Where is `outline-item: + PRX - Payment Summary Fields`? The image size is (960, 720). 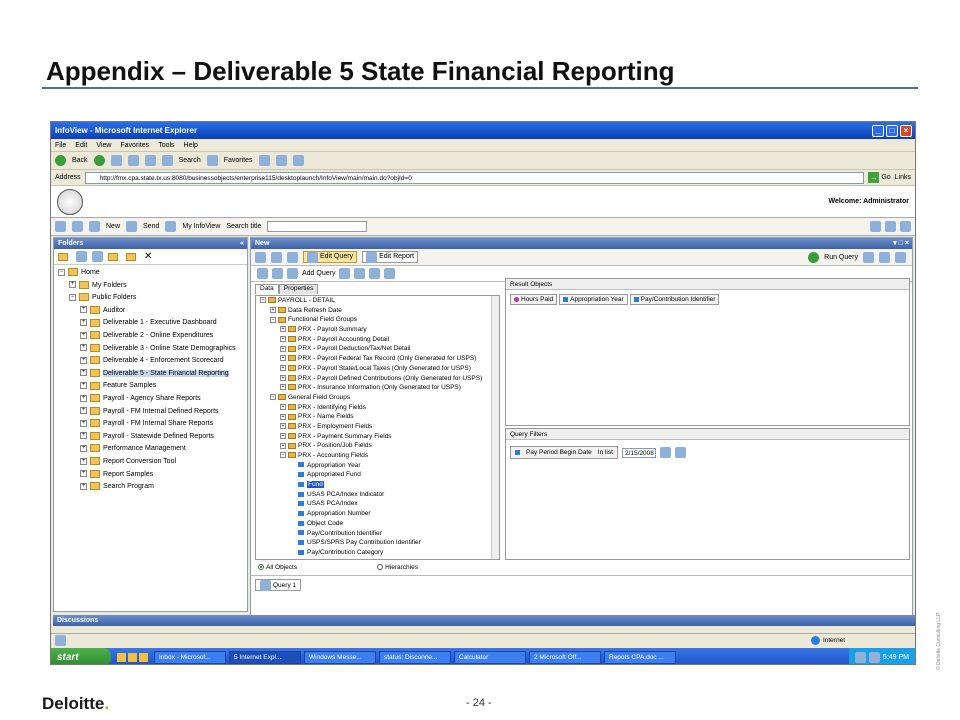 outline-item: + PRX - Payment Summary Fields is located at coordinates (377, 437).